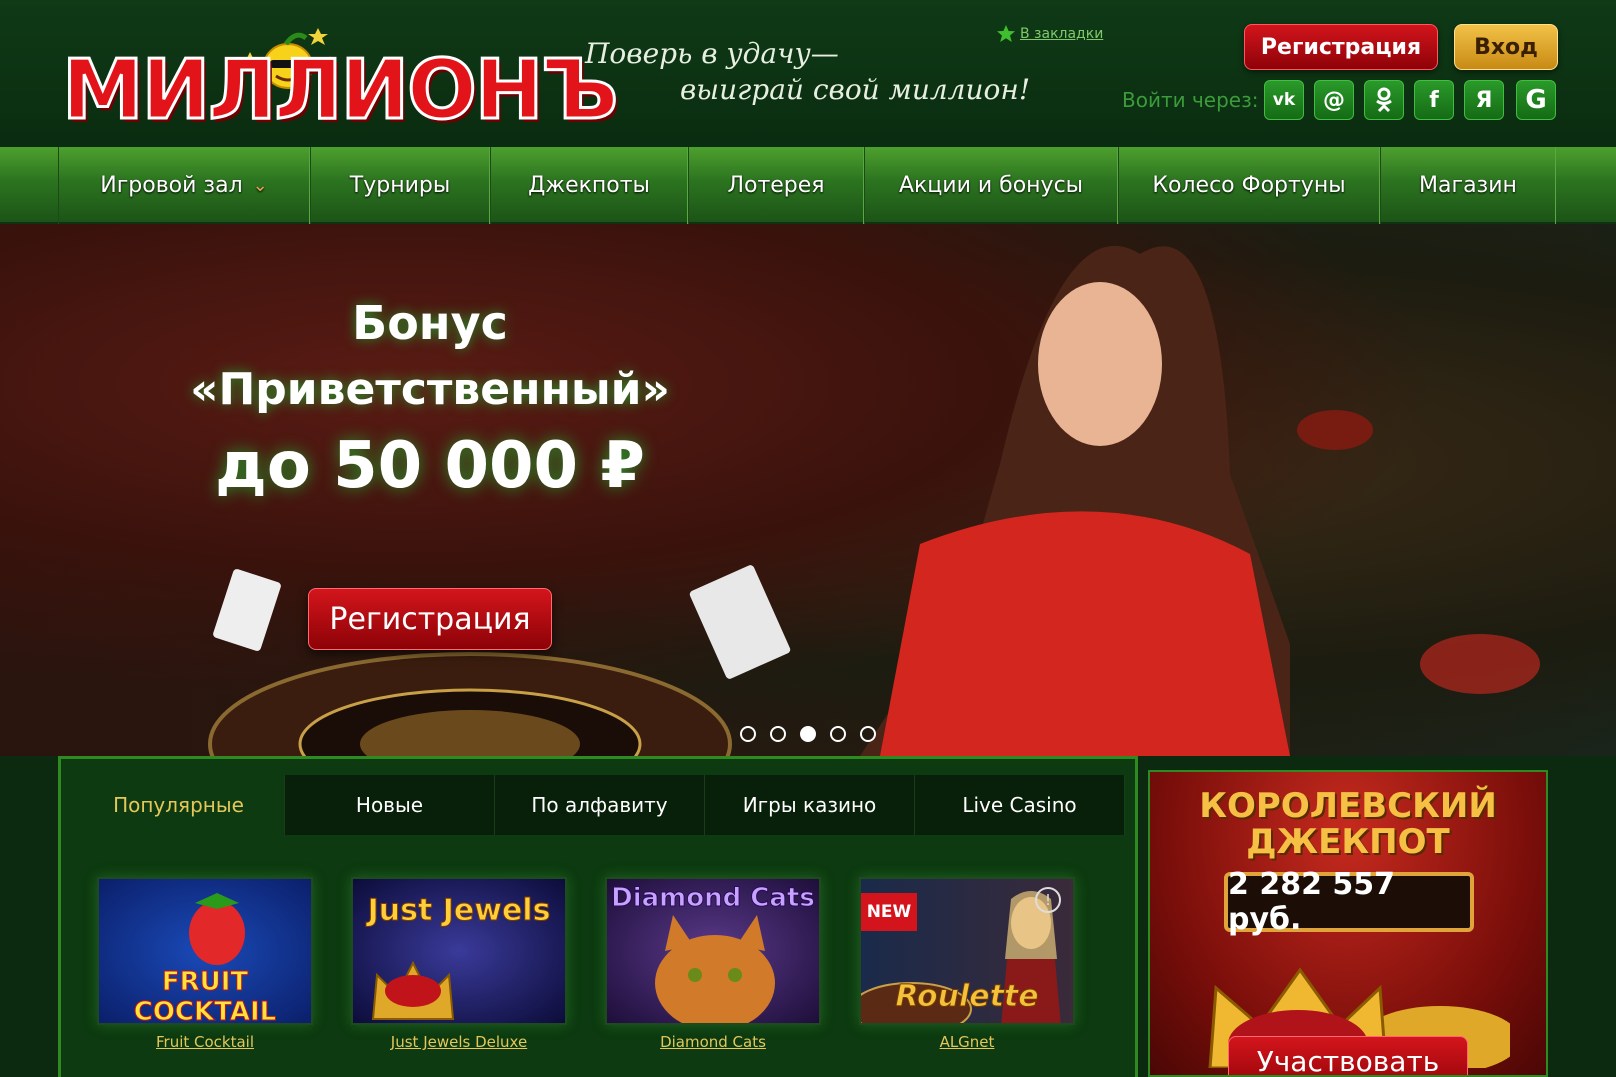  Describe the element at coordinates (205, 951) in the screenshot. I see `game-thumbnail: FRUIT COCKTAIL` at that location.